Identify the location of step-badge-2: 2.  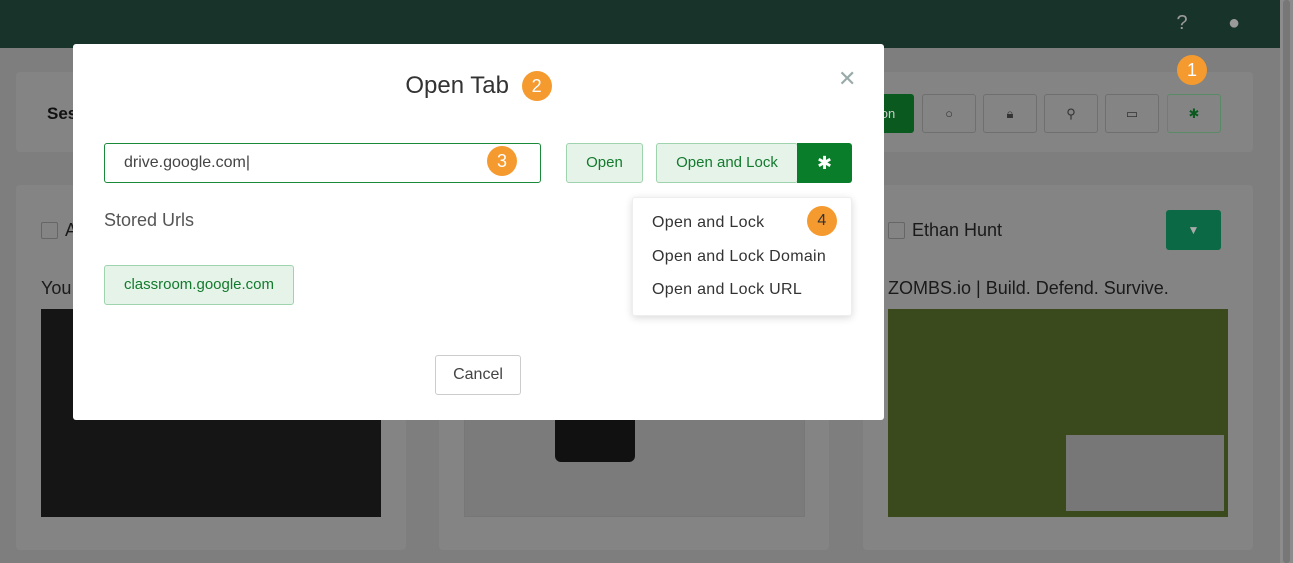
(536, 86).